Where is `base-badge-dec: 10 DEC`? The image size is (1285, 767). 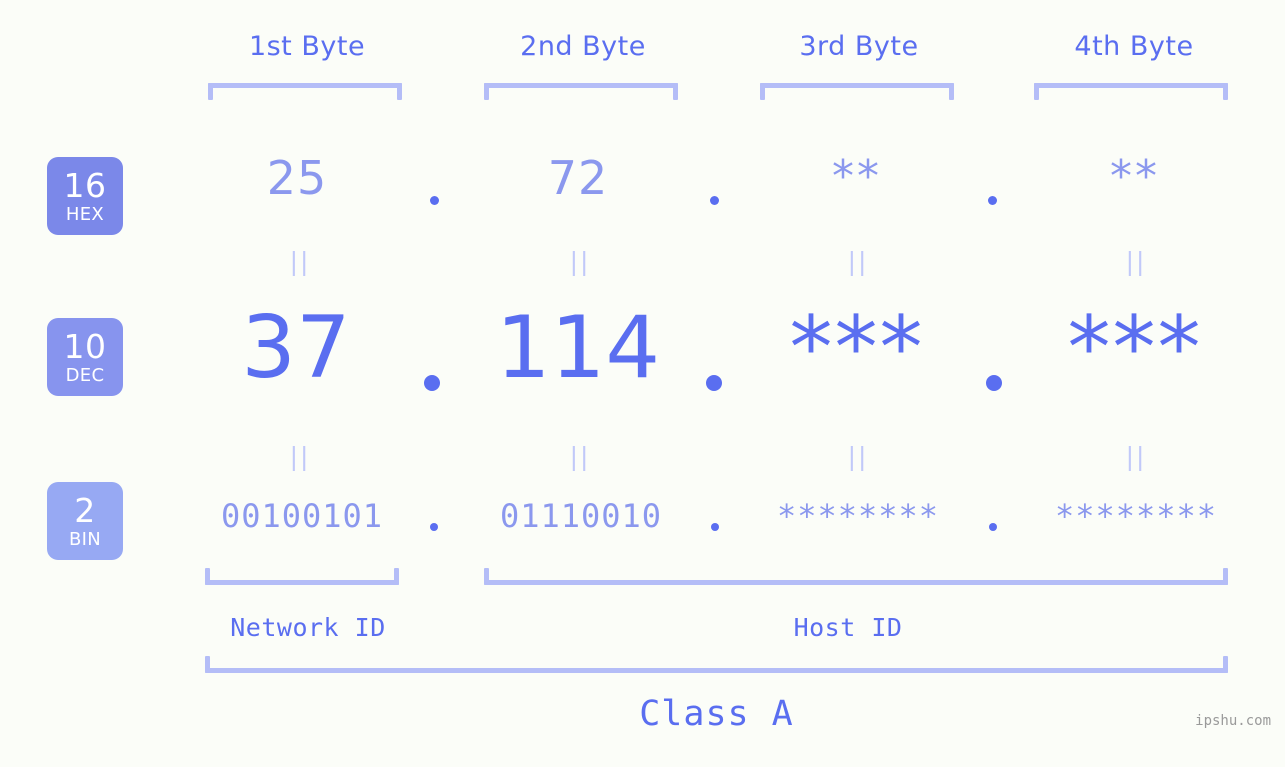 base-badge-dec: 10 DEC is located at coordinates (85, 357).